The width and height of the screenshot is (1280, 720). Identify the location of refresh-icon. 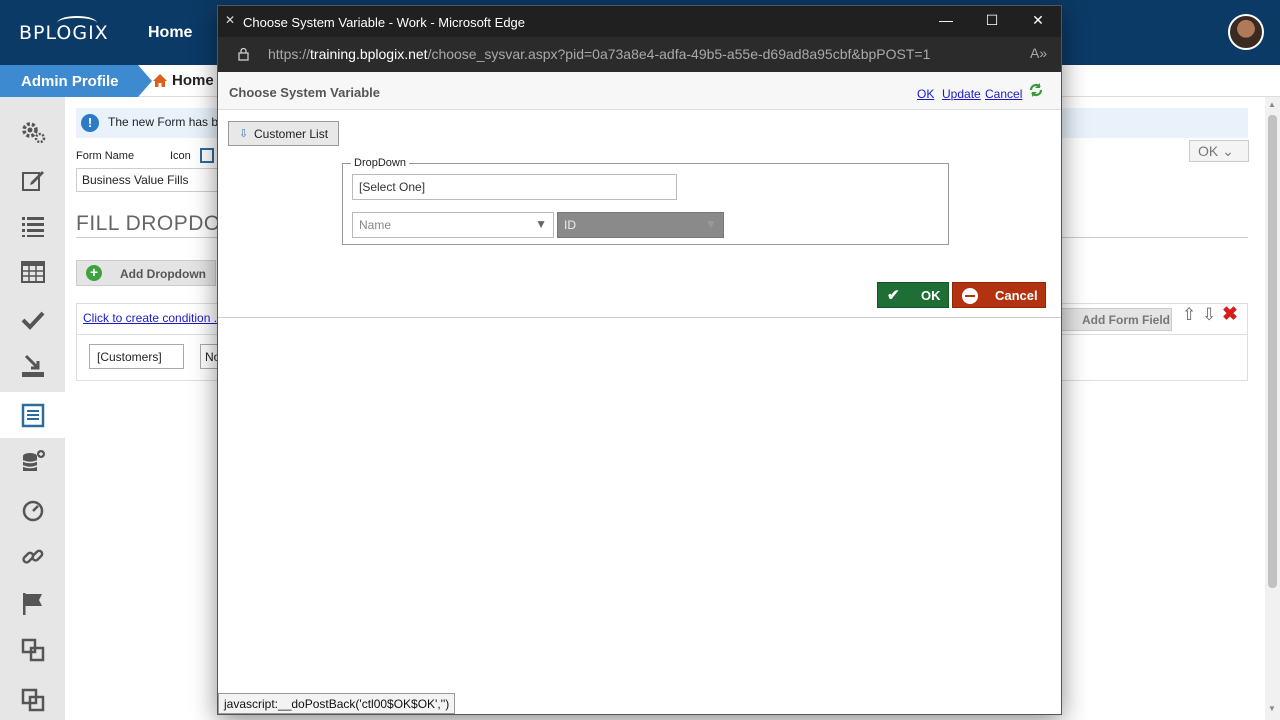
(1036, 90).